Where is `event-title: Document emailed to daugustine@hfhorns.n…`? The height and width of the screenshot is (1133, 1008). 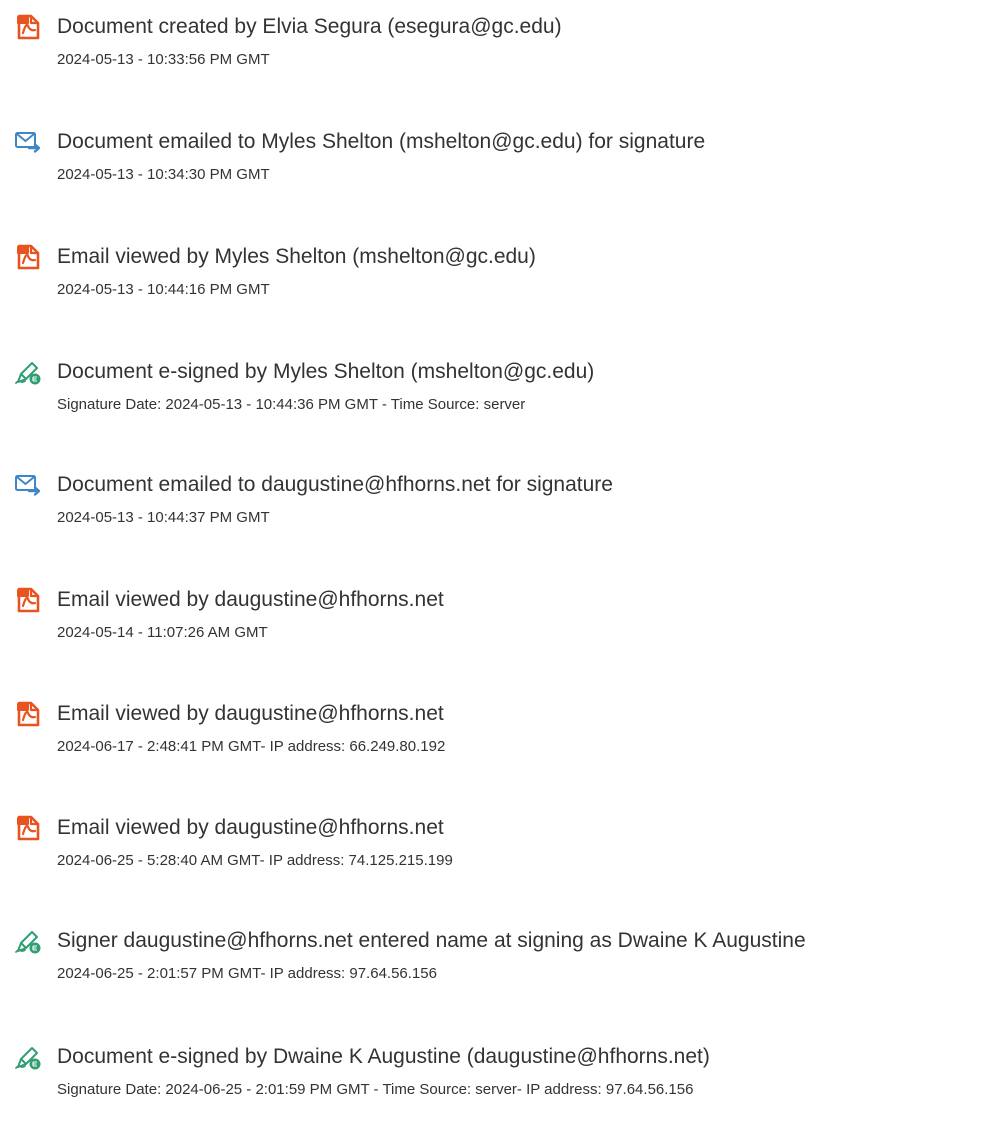
event-title: Document emailed to daugustine@hfhorns.n… is located at coordinates (335, 484).